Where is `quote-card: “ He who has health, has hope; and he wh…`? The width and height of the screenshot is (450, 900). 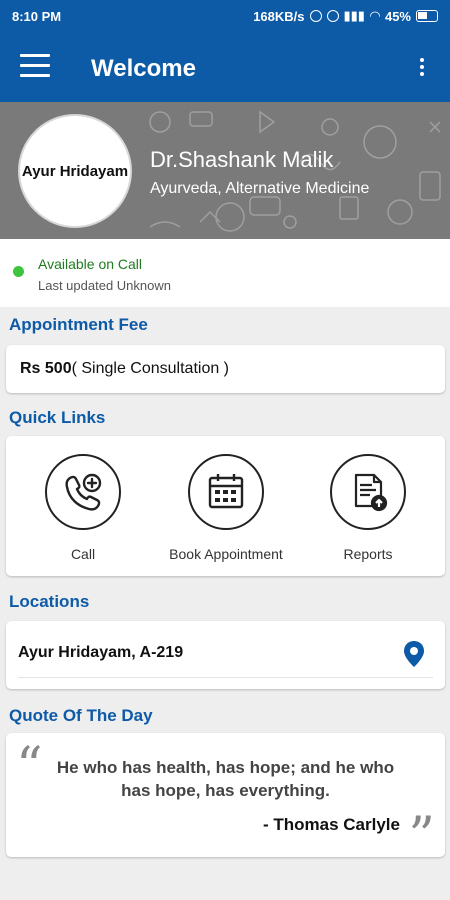
quote-card: “ He who has health, has hope; and he wh… is located at coordinates (225, 798).